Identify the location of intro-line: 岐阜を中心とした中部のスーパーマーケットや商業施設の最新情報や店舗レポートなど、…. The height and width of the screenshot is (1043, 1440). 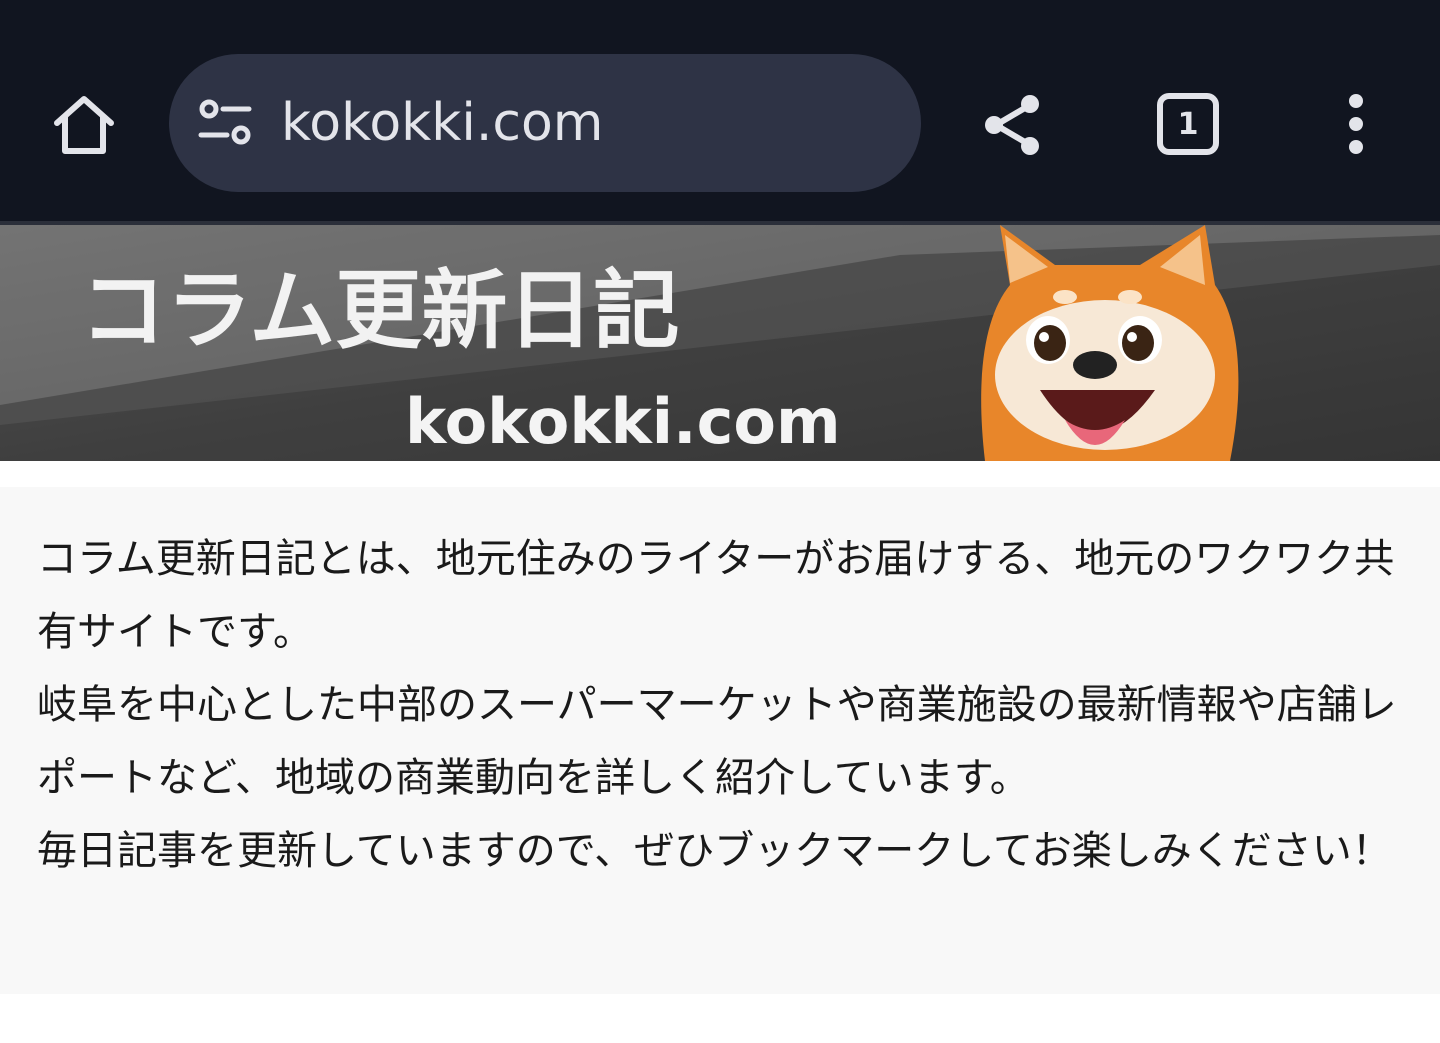
(717, 741).